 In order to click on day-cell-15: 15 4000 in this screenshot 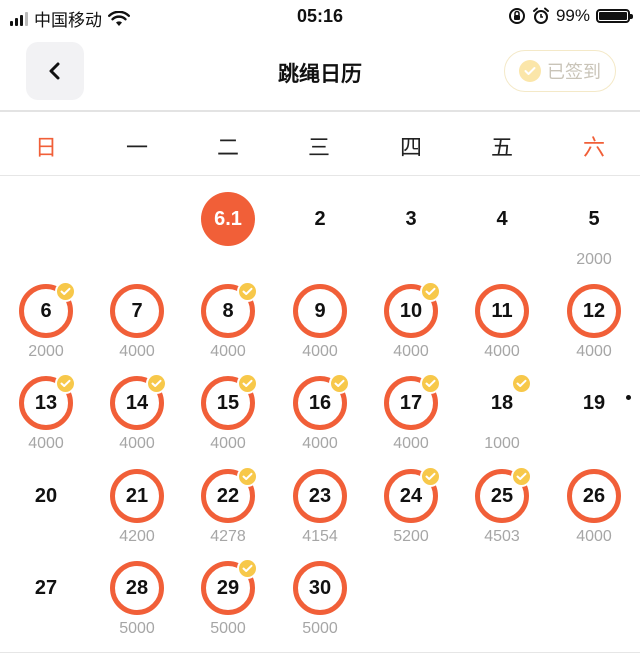, I will do `click(228, 406)`.